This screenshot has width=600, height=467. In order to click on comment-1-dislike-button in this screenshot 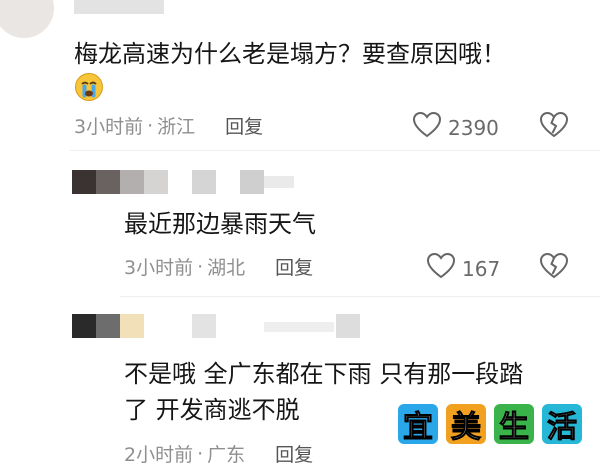, I will do `click(554, 127)`.